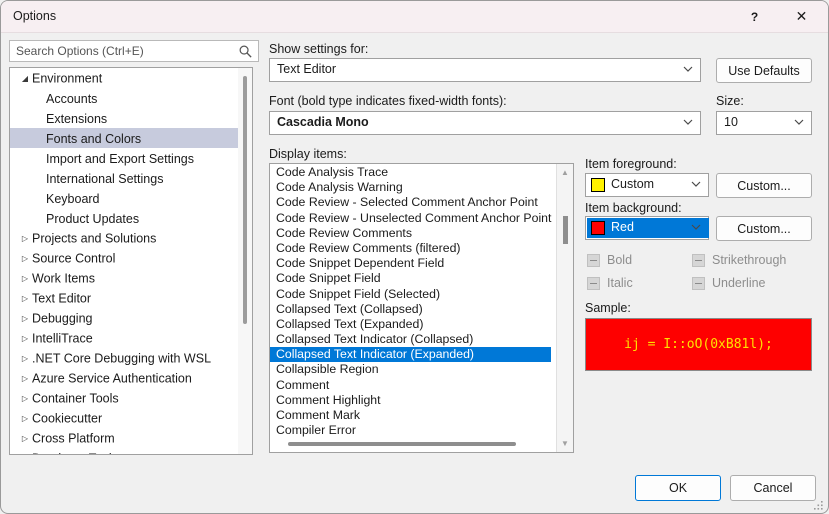 Image resolution: width=829 pixels, height=514 pixels. What do you see at coordinates (410, 294) in the screenshot?
I see `display-item: Code Snippet Field (Selected)` at bounding box center [410, 294].